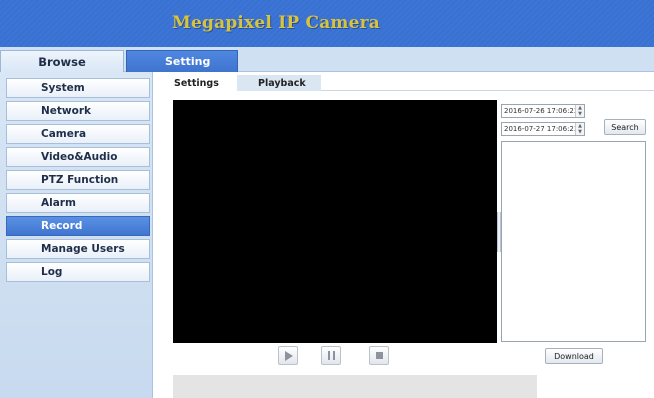 This screenshot has width=654, height=398. I want to click on play-icon, so click(289, 355).